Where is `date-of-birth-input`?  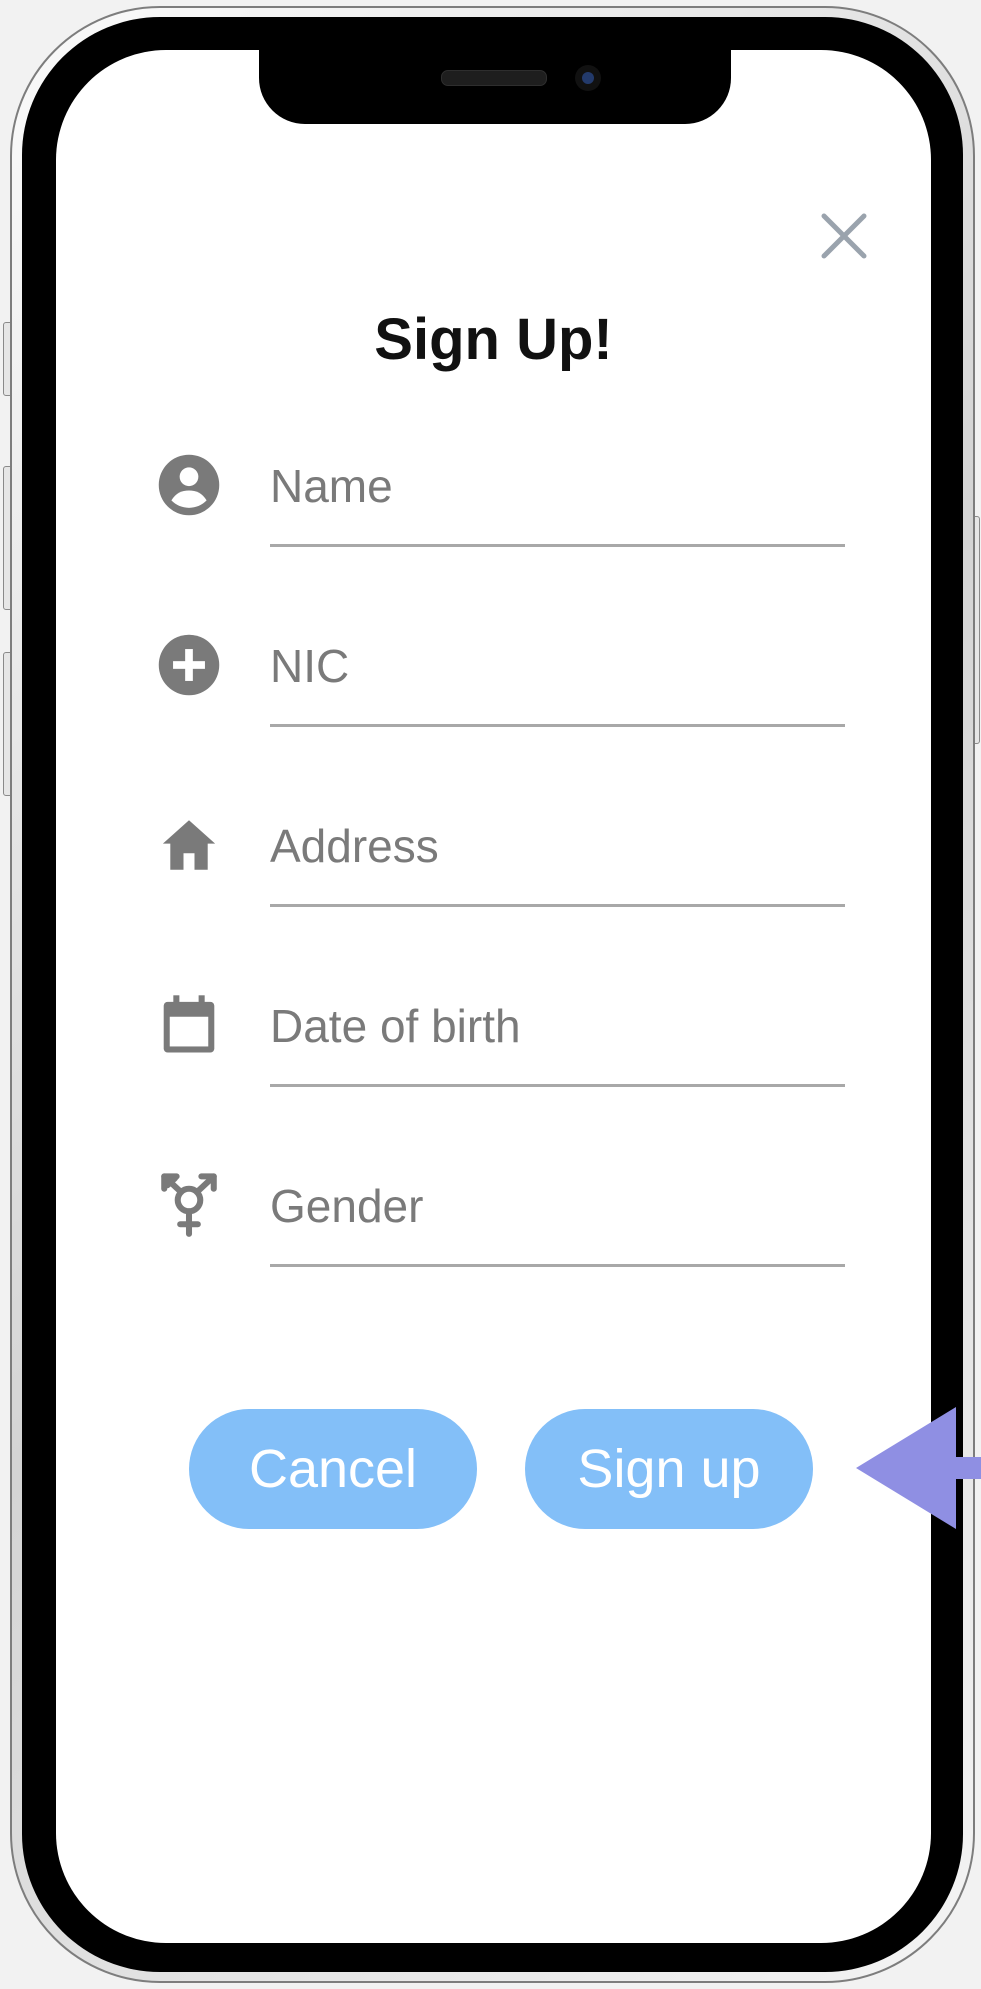
date-of-birth-input is located at coordinates (557, 1026).